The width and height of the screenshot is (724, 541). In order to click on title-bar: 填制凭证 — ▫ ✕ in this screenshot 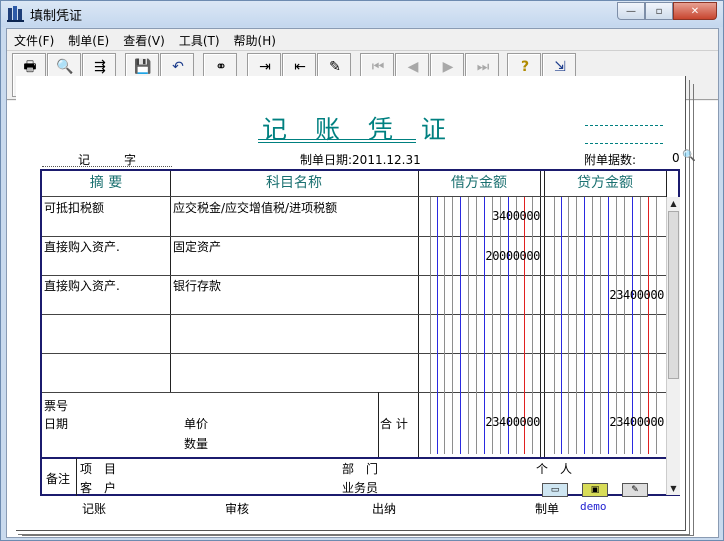, I will do `click(362, 14)`.